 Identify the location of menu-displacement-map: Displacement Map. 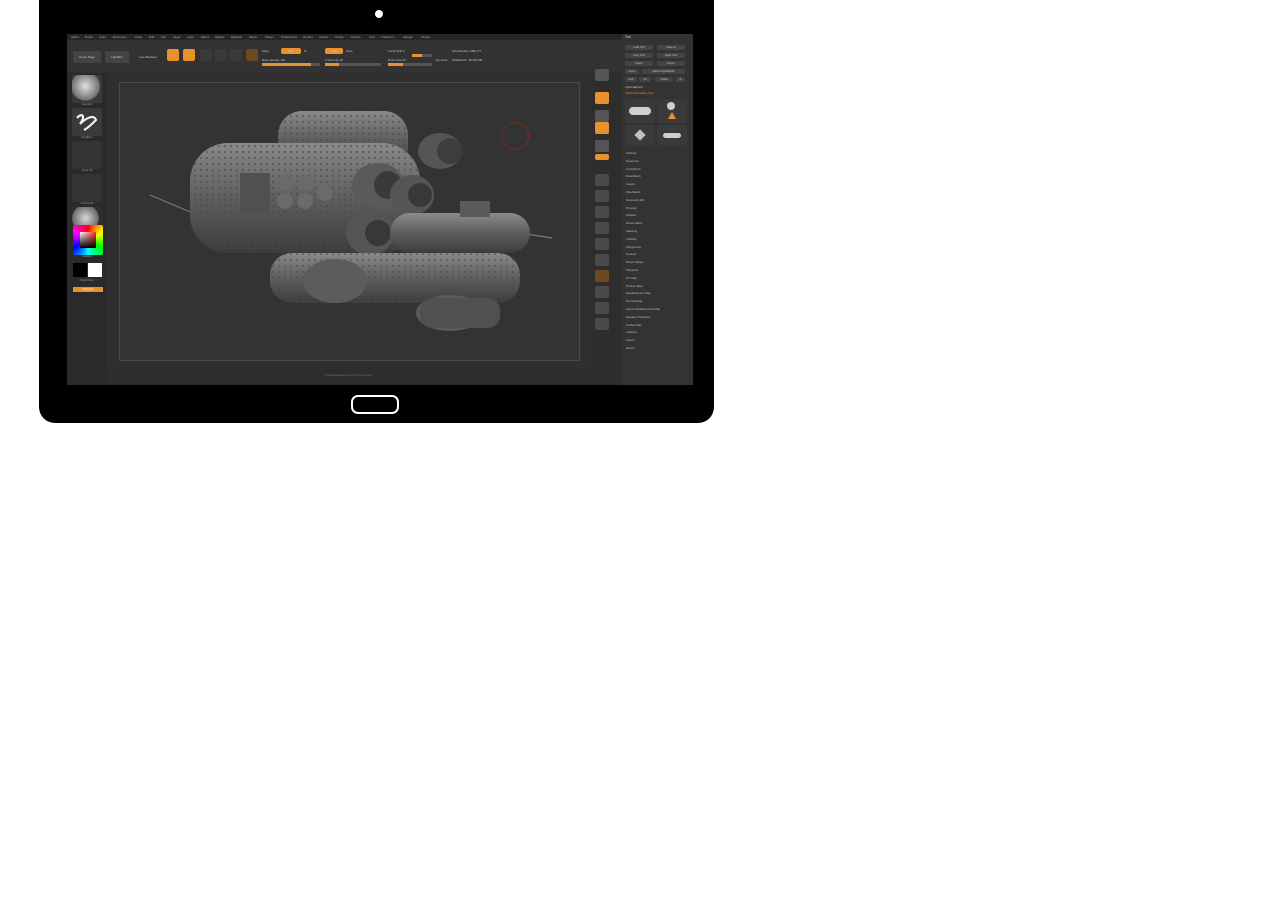
(643, 295).